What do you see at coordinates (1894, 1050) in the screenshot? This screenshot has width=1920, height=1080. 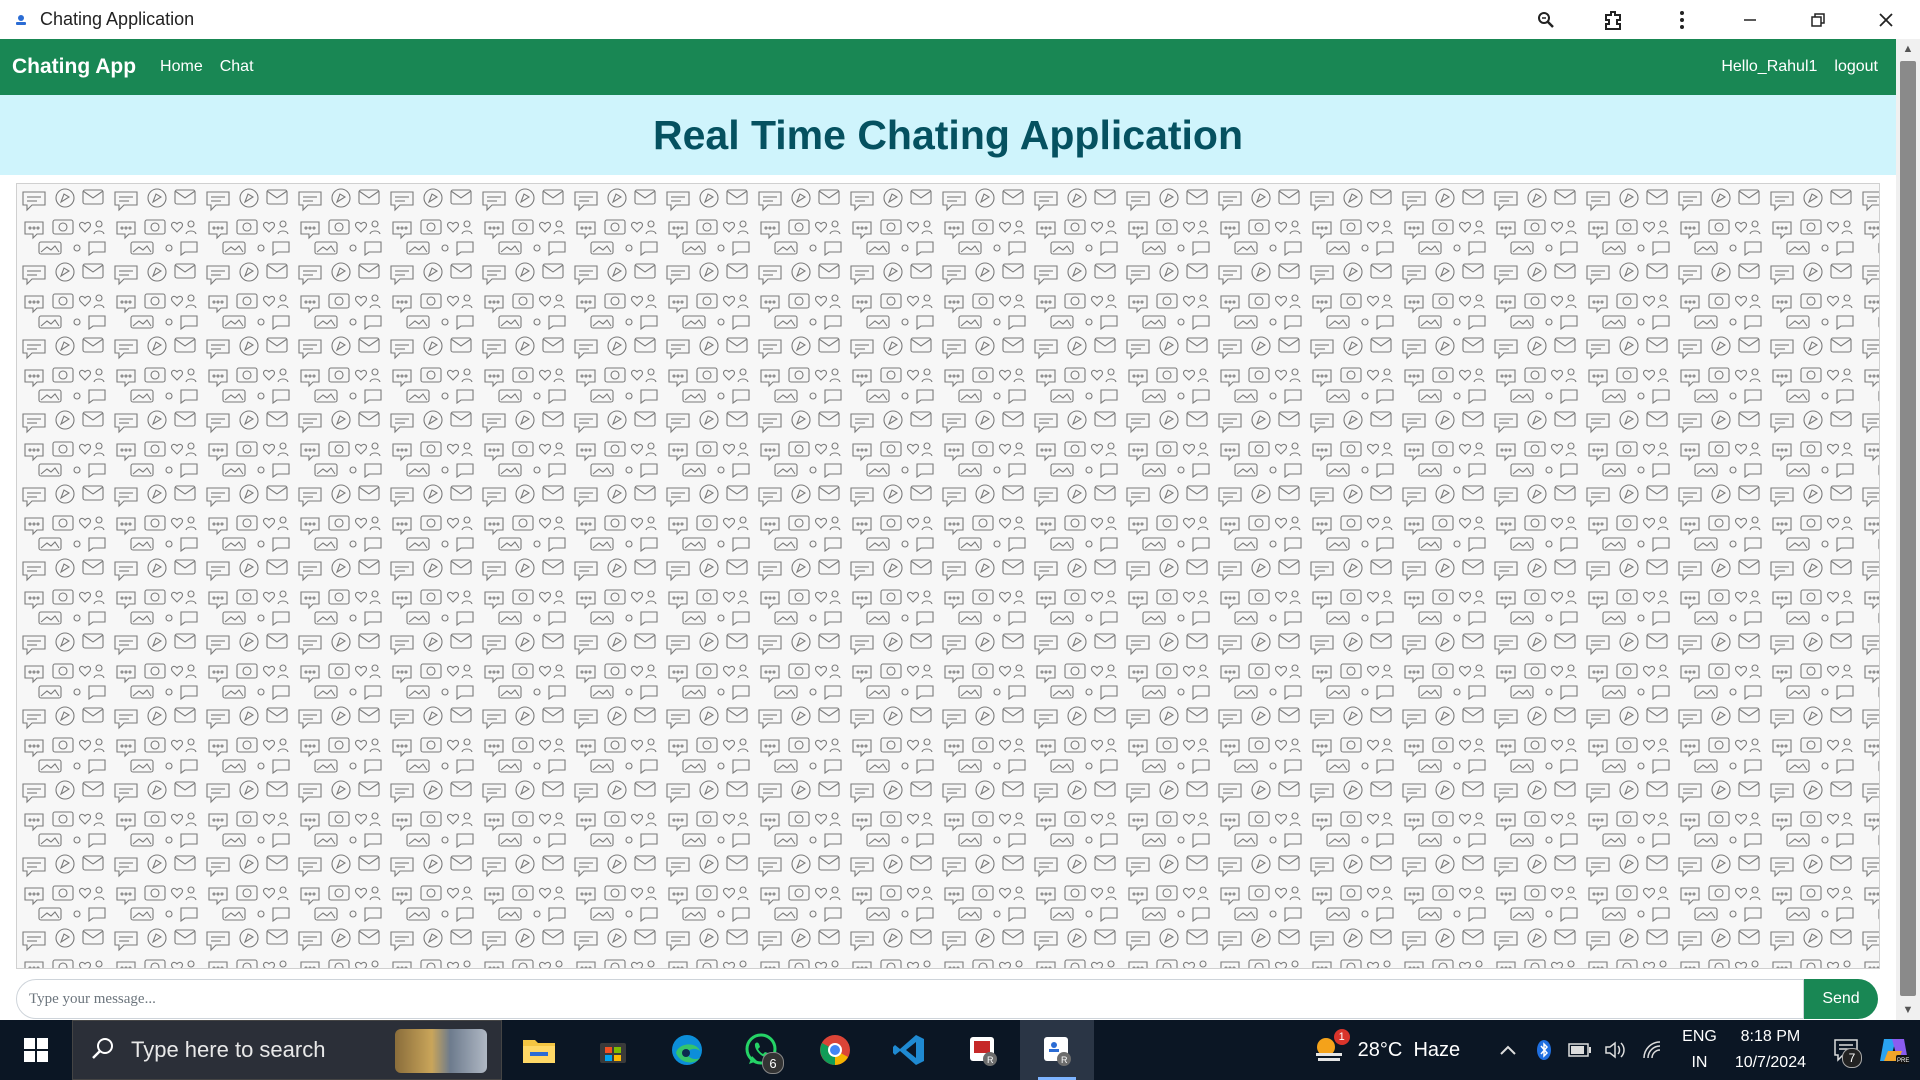 I see `copilot-icon: PRE` at bounding box center [1894, 1050].